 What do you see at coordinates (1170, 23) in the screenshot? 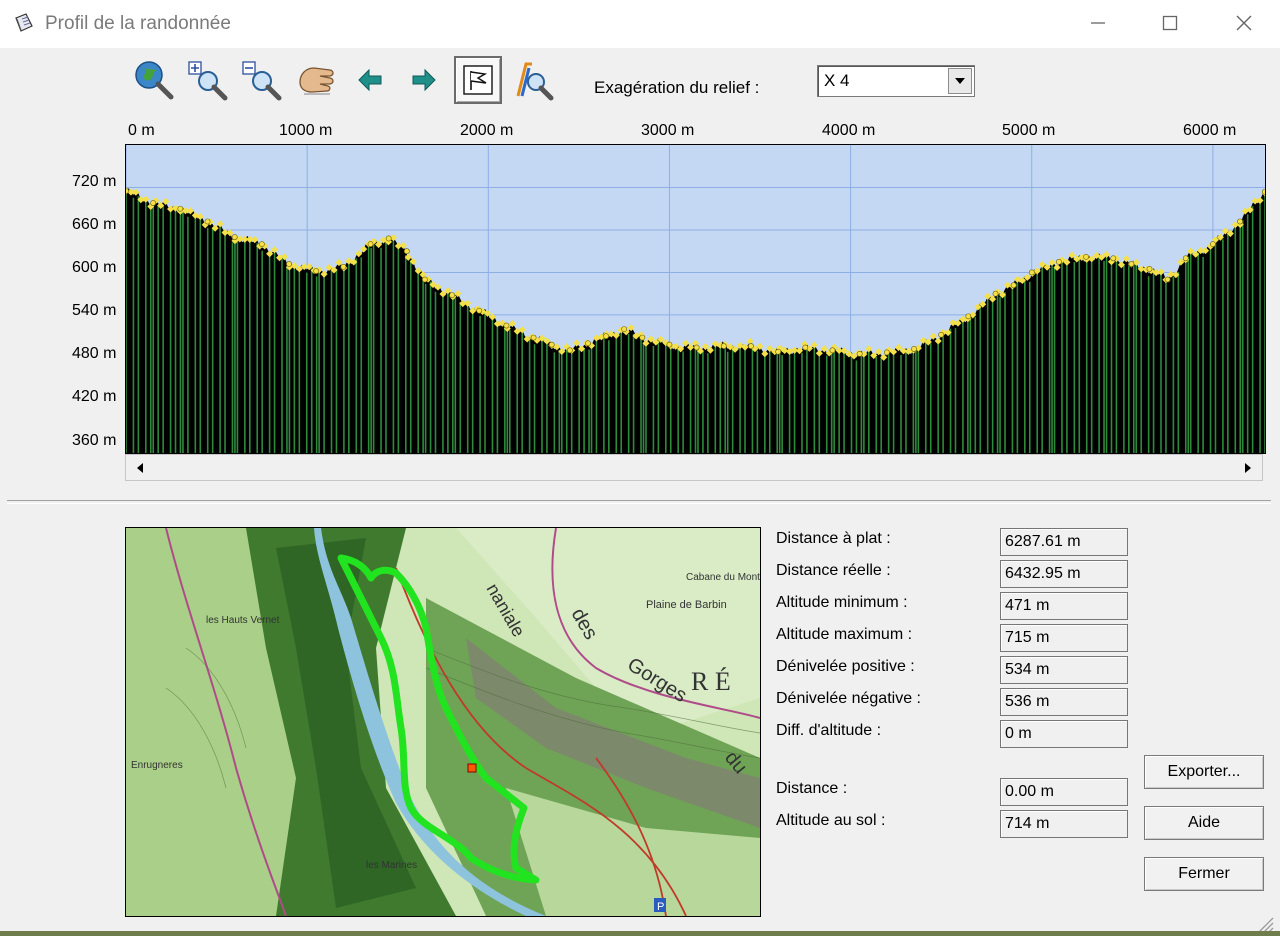
I see `maximize-button` at bounding box center [1170, 23].